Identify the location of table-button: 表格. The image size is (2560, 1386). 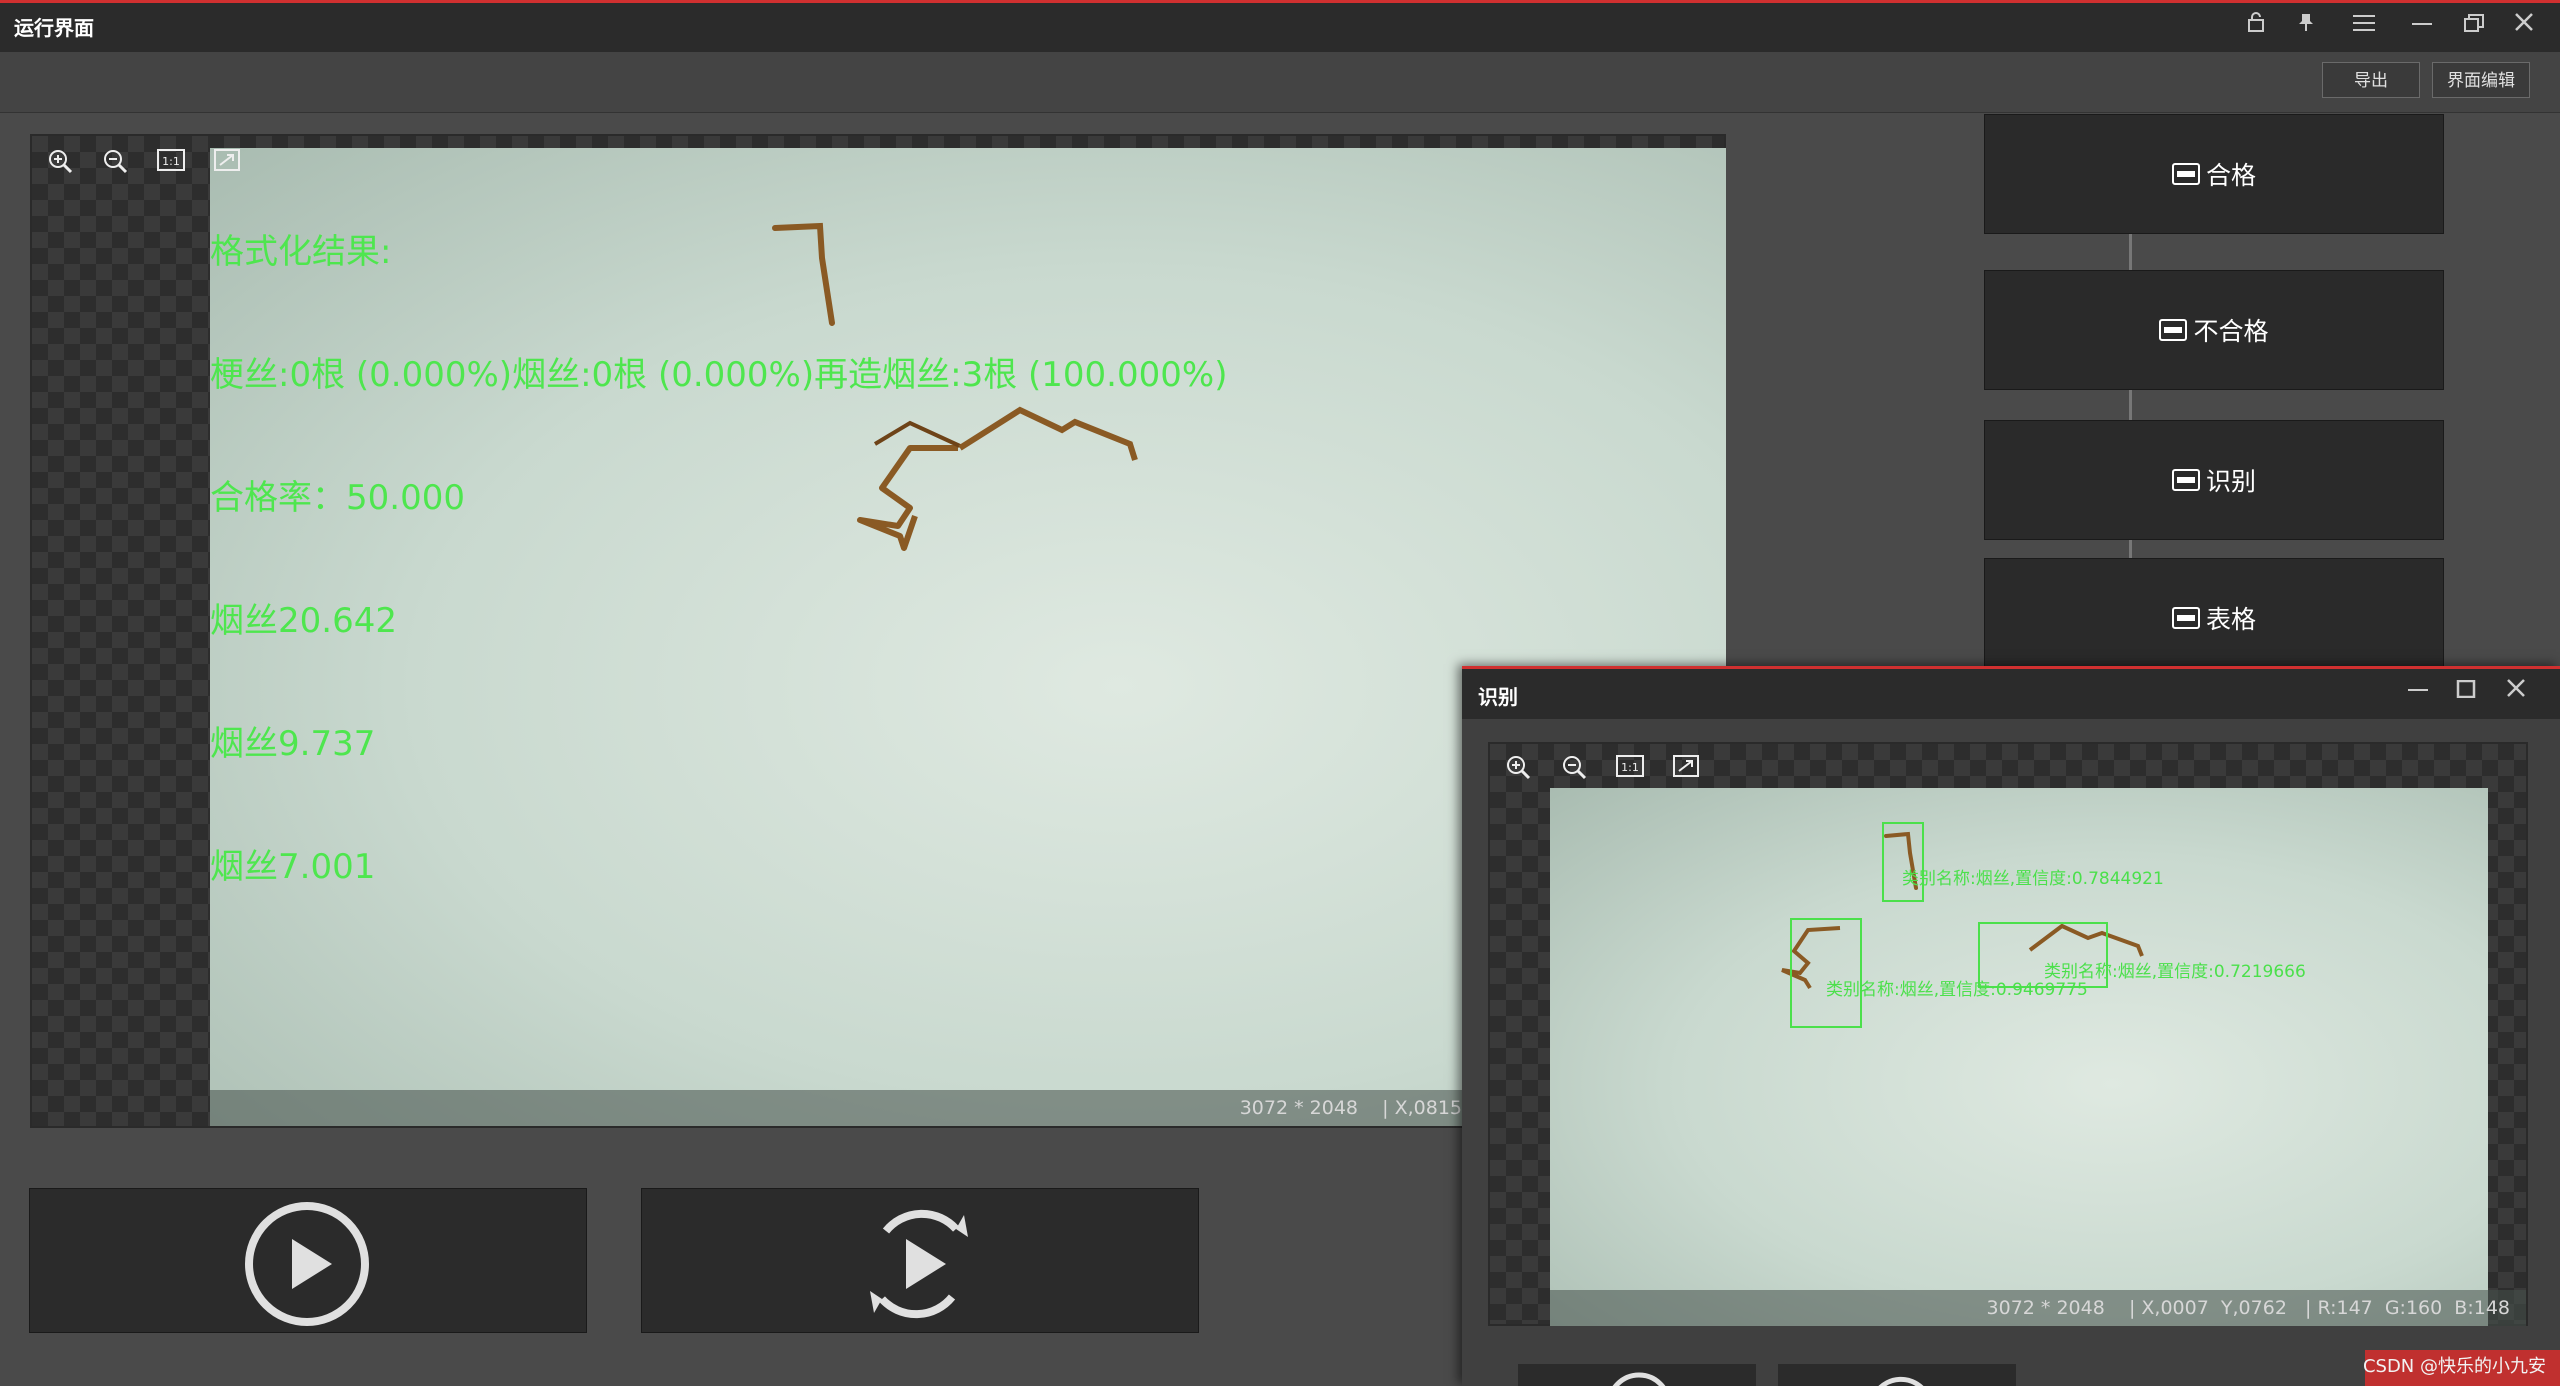
(2214, 618).